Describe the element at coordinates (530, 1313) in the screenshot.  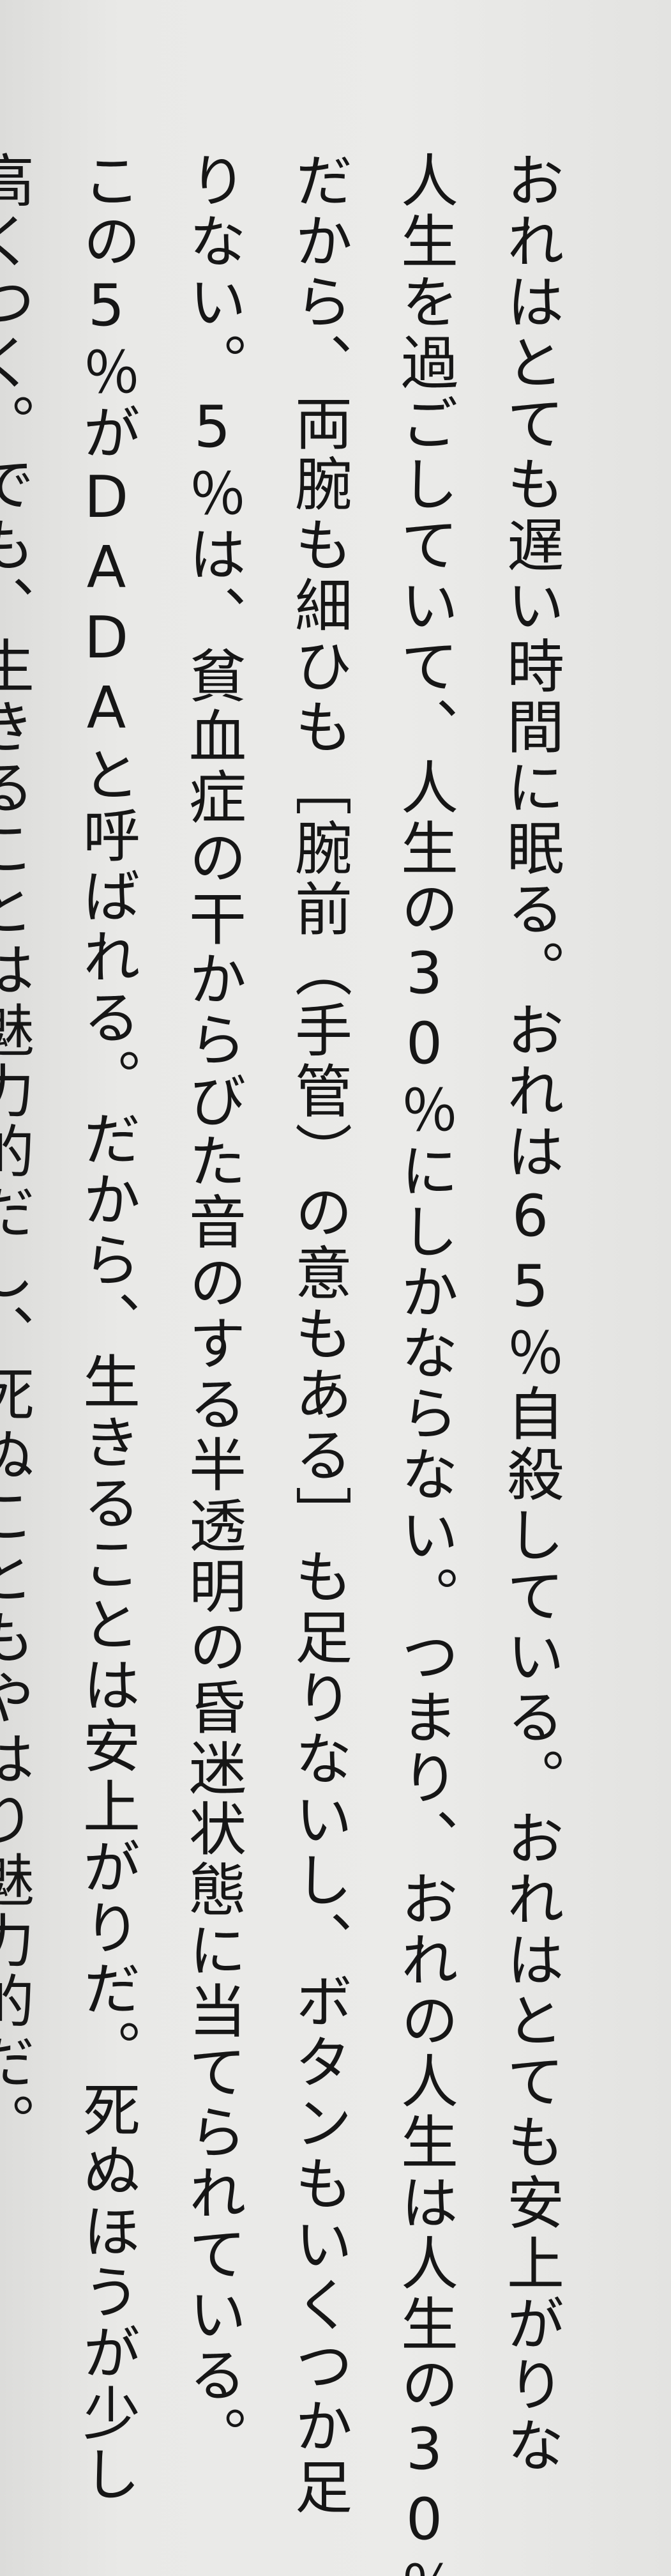
I see `text-line-1: おれはとても遅い時間に眠る。おれは65％自殺している。おれはとても安上がりな` at that location.